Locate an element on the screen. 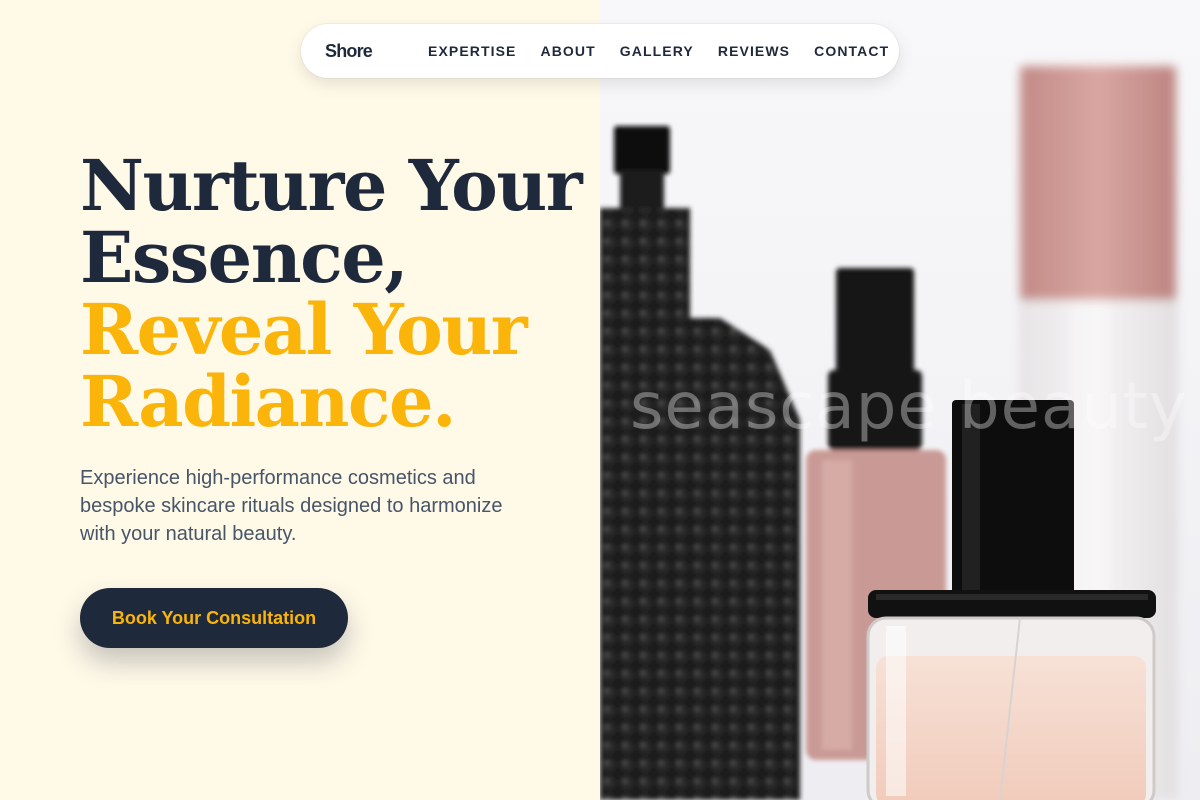 This screenshot has width=1200, height=800. hero-heading-line-2: Essence, is located at coordinates (244, 257).